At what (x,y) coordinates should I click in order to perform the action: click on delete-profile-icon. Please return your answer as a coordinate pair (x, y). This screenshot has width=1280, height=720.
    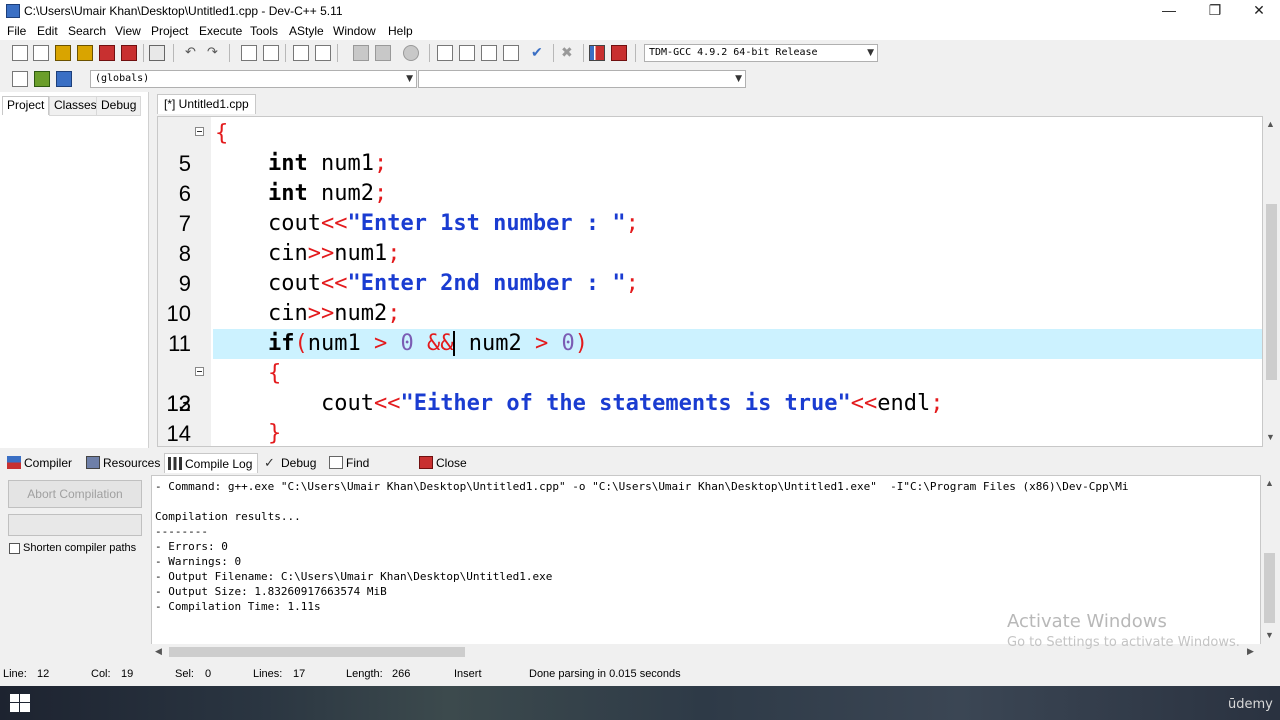
    Looking at the image, I should click on (619, 53).